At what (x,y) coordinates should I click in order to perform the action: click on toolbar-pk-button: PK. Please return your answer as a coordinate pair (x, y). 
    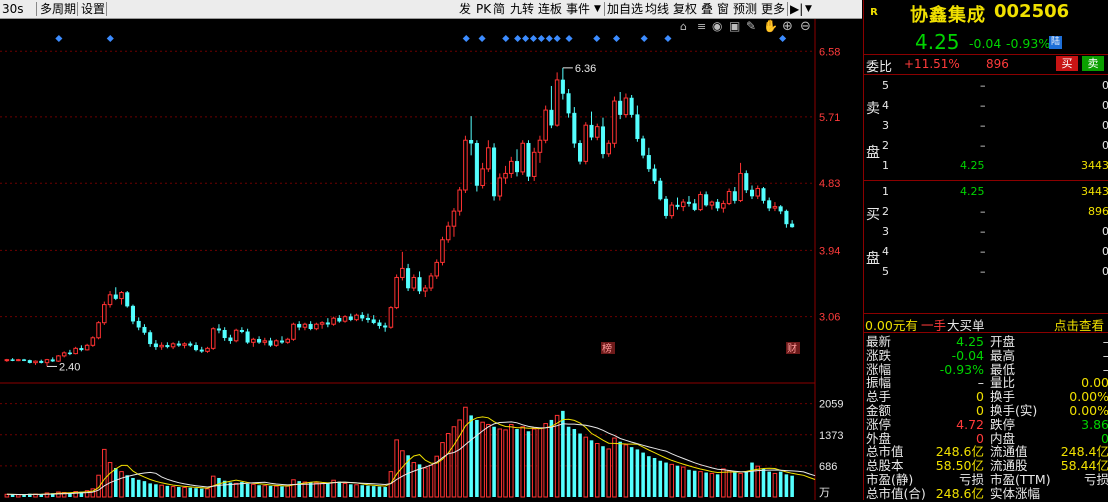
    Looking at the image, I should click on (483, 9).